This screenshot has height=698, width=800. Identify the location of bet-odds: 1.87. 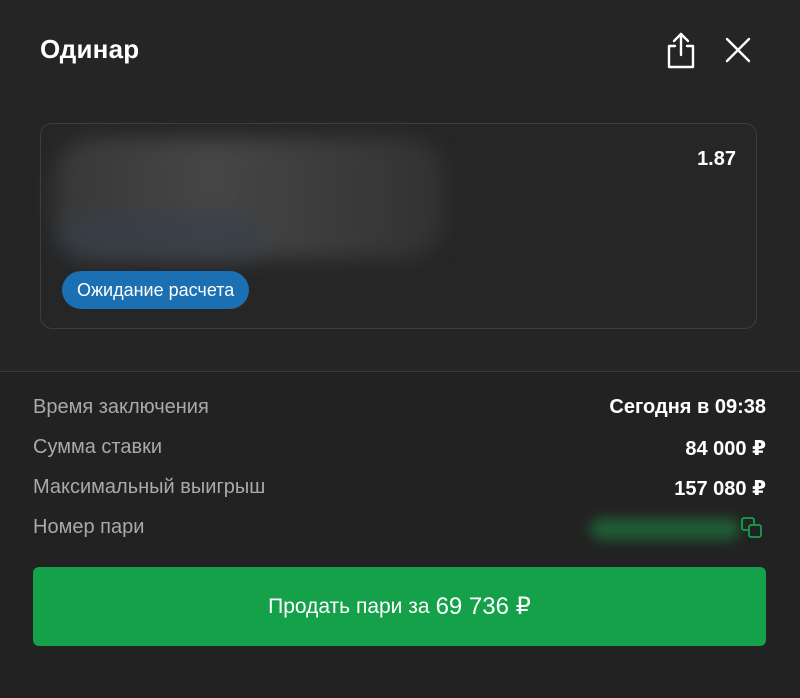
(716, 159).